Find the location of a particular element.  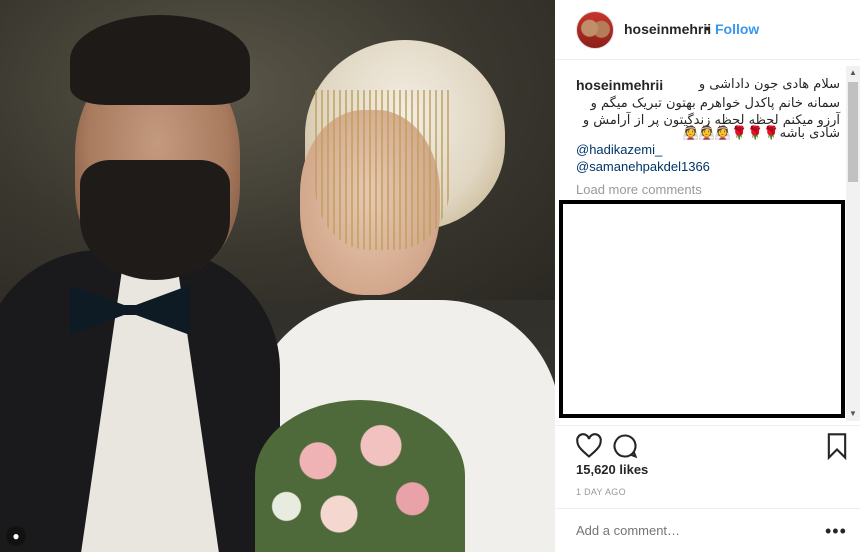

tagged-user-icon: ● is located at coordinates (16, 536).